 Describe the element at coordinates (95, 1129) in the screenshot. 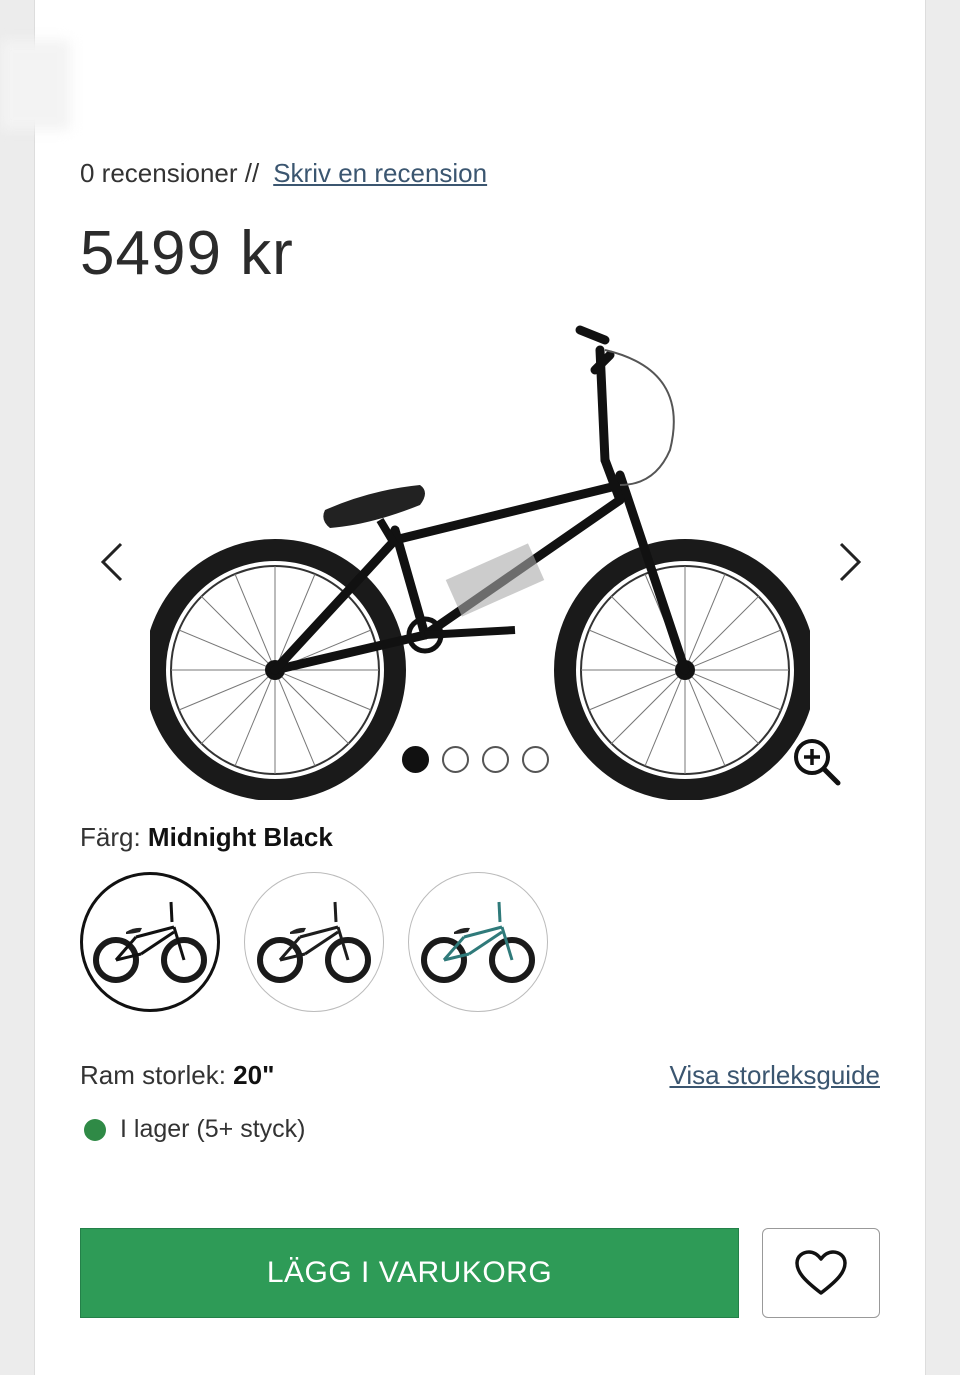

I see `stock-indicator-icon` at that location.